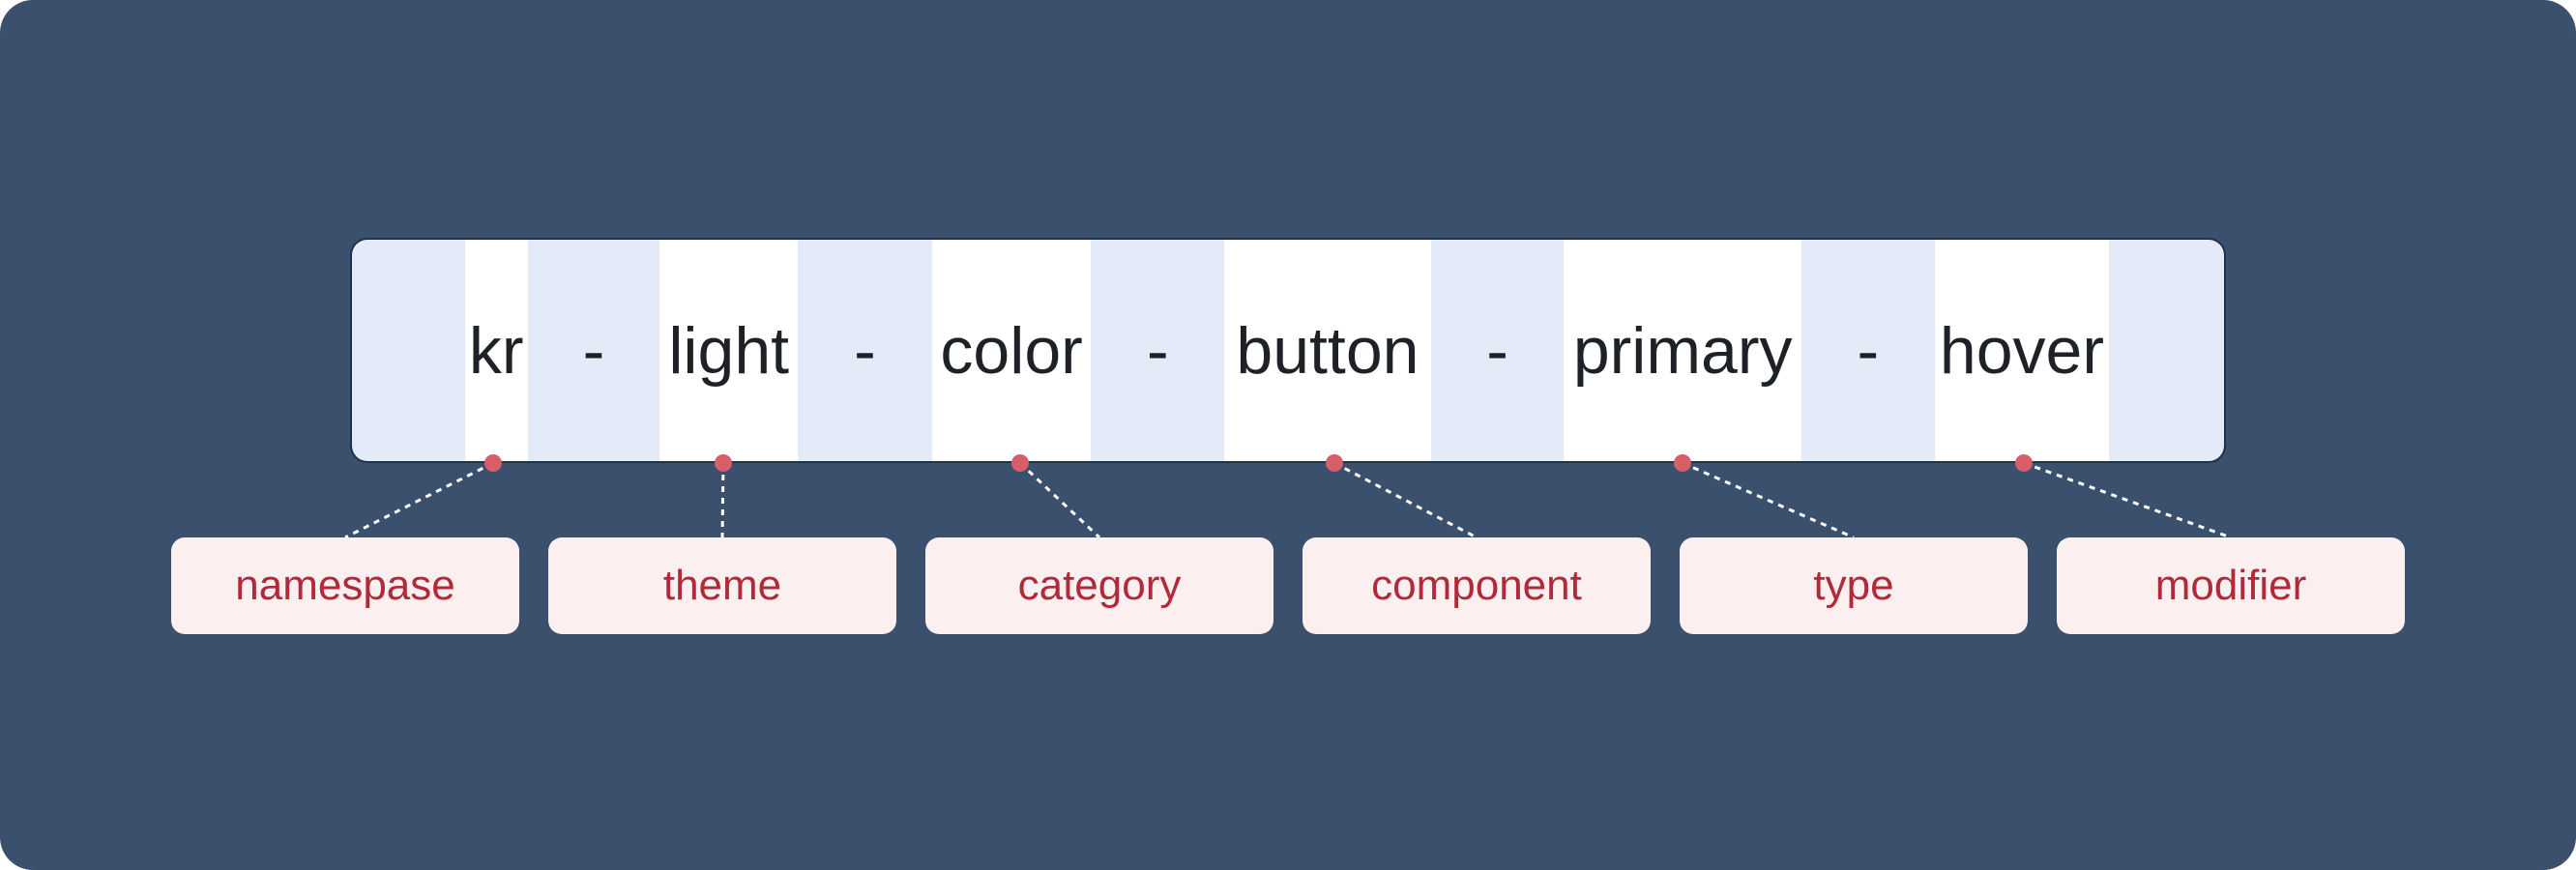 This screenshot has height=870, width=2576. What do you see at coordinates (345, 585) in the screenshot?
I see `label-namespase: namespase` at bounding box center [345, 585].